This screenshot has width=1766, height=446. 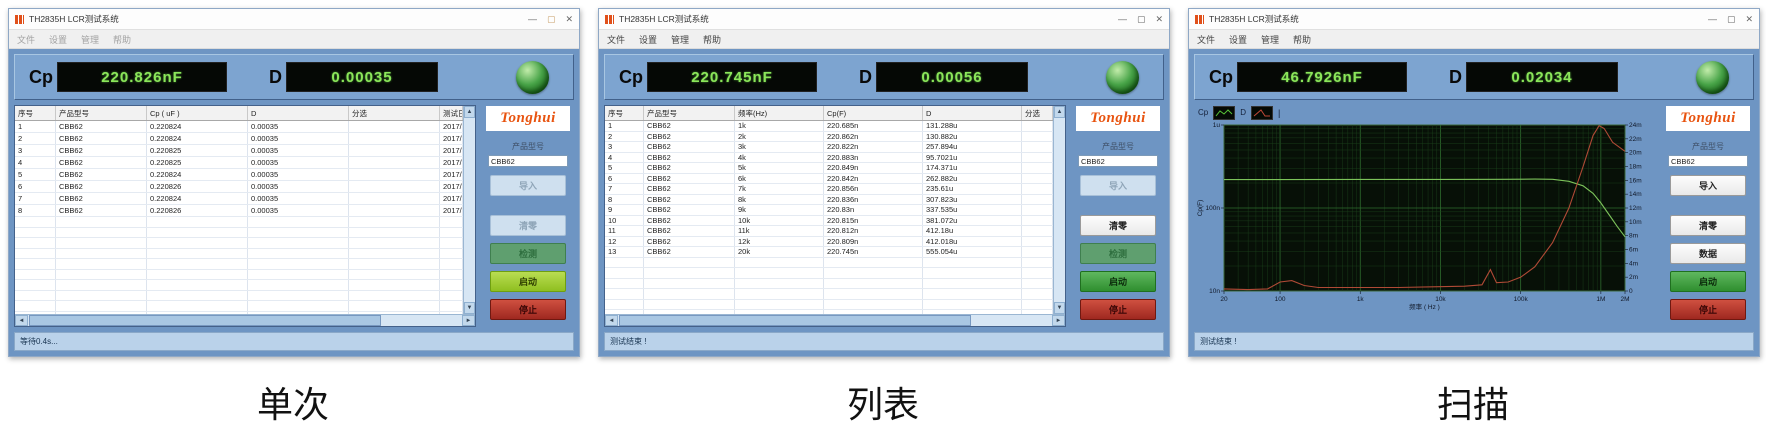 I want to click on d-curve-icon, so click(x=1262, y=112).